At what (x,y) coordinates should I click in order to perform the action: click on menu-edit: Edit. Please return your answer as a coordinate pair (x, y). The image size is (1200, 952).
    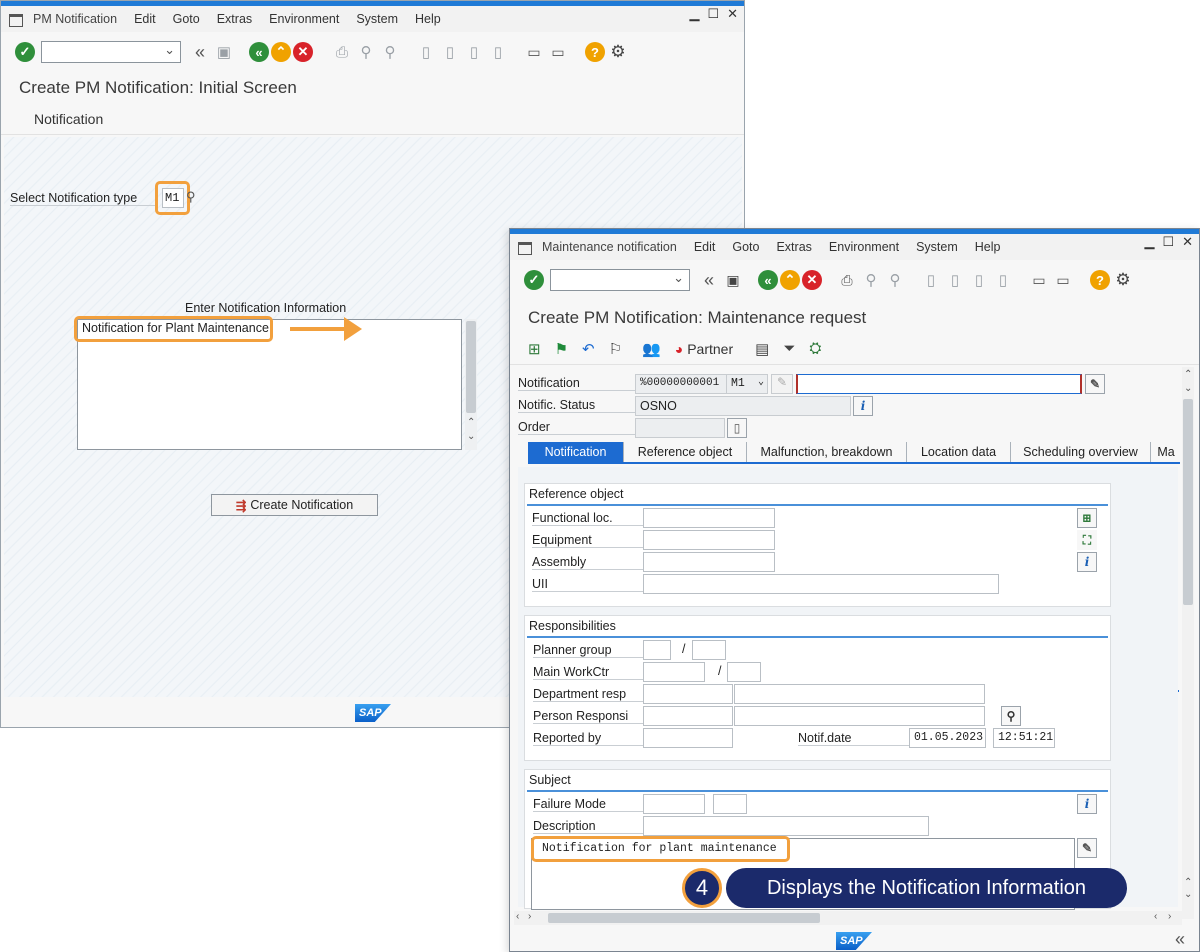
    Looking at the image, I should click on (705, 247).